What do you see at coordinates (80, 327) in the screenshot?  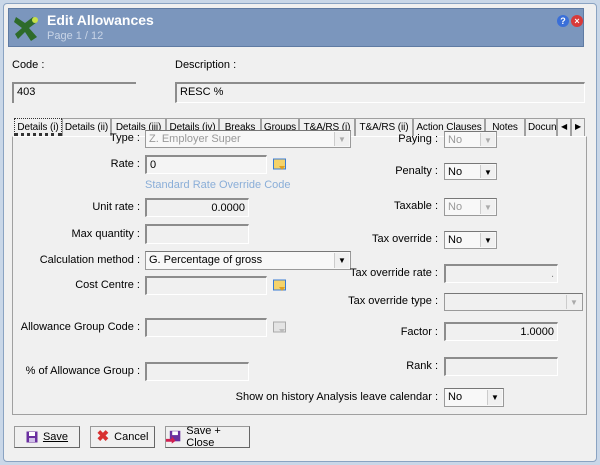 I see `allowance-group-code-label: Allowance Group Code :` at bounding box center [80, 327].